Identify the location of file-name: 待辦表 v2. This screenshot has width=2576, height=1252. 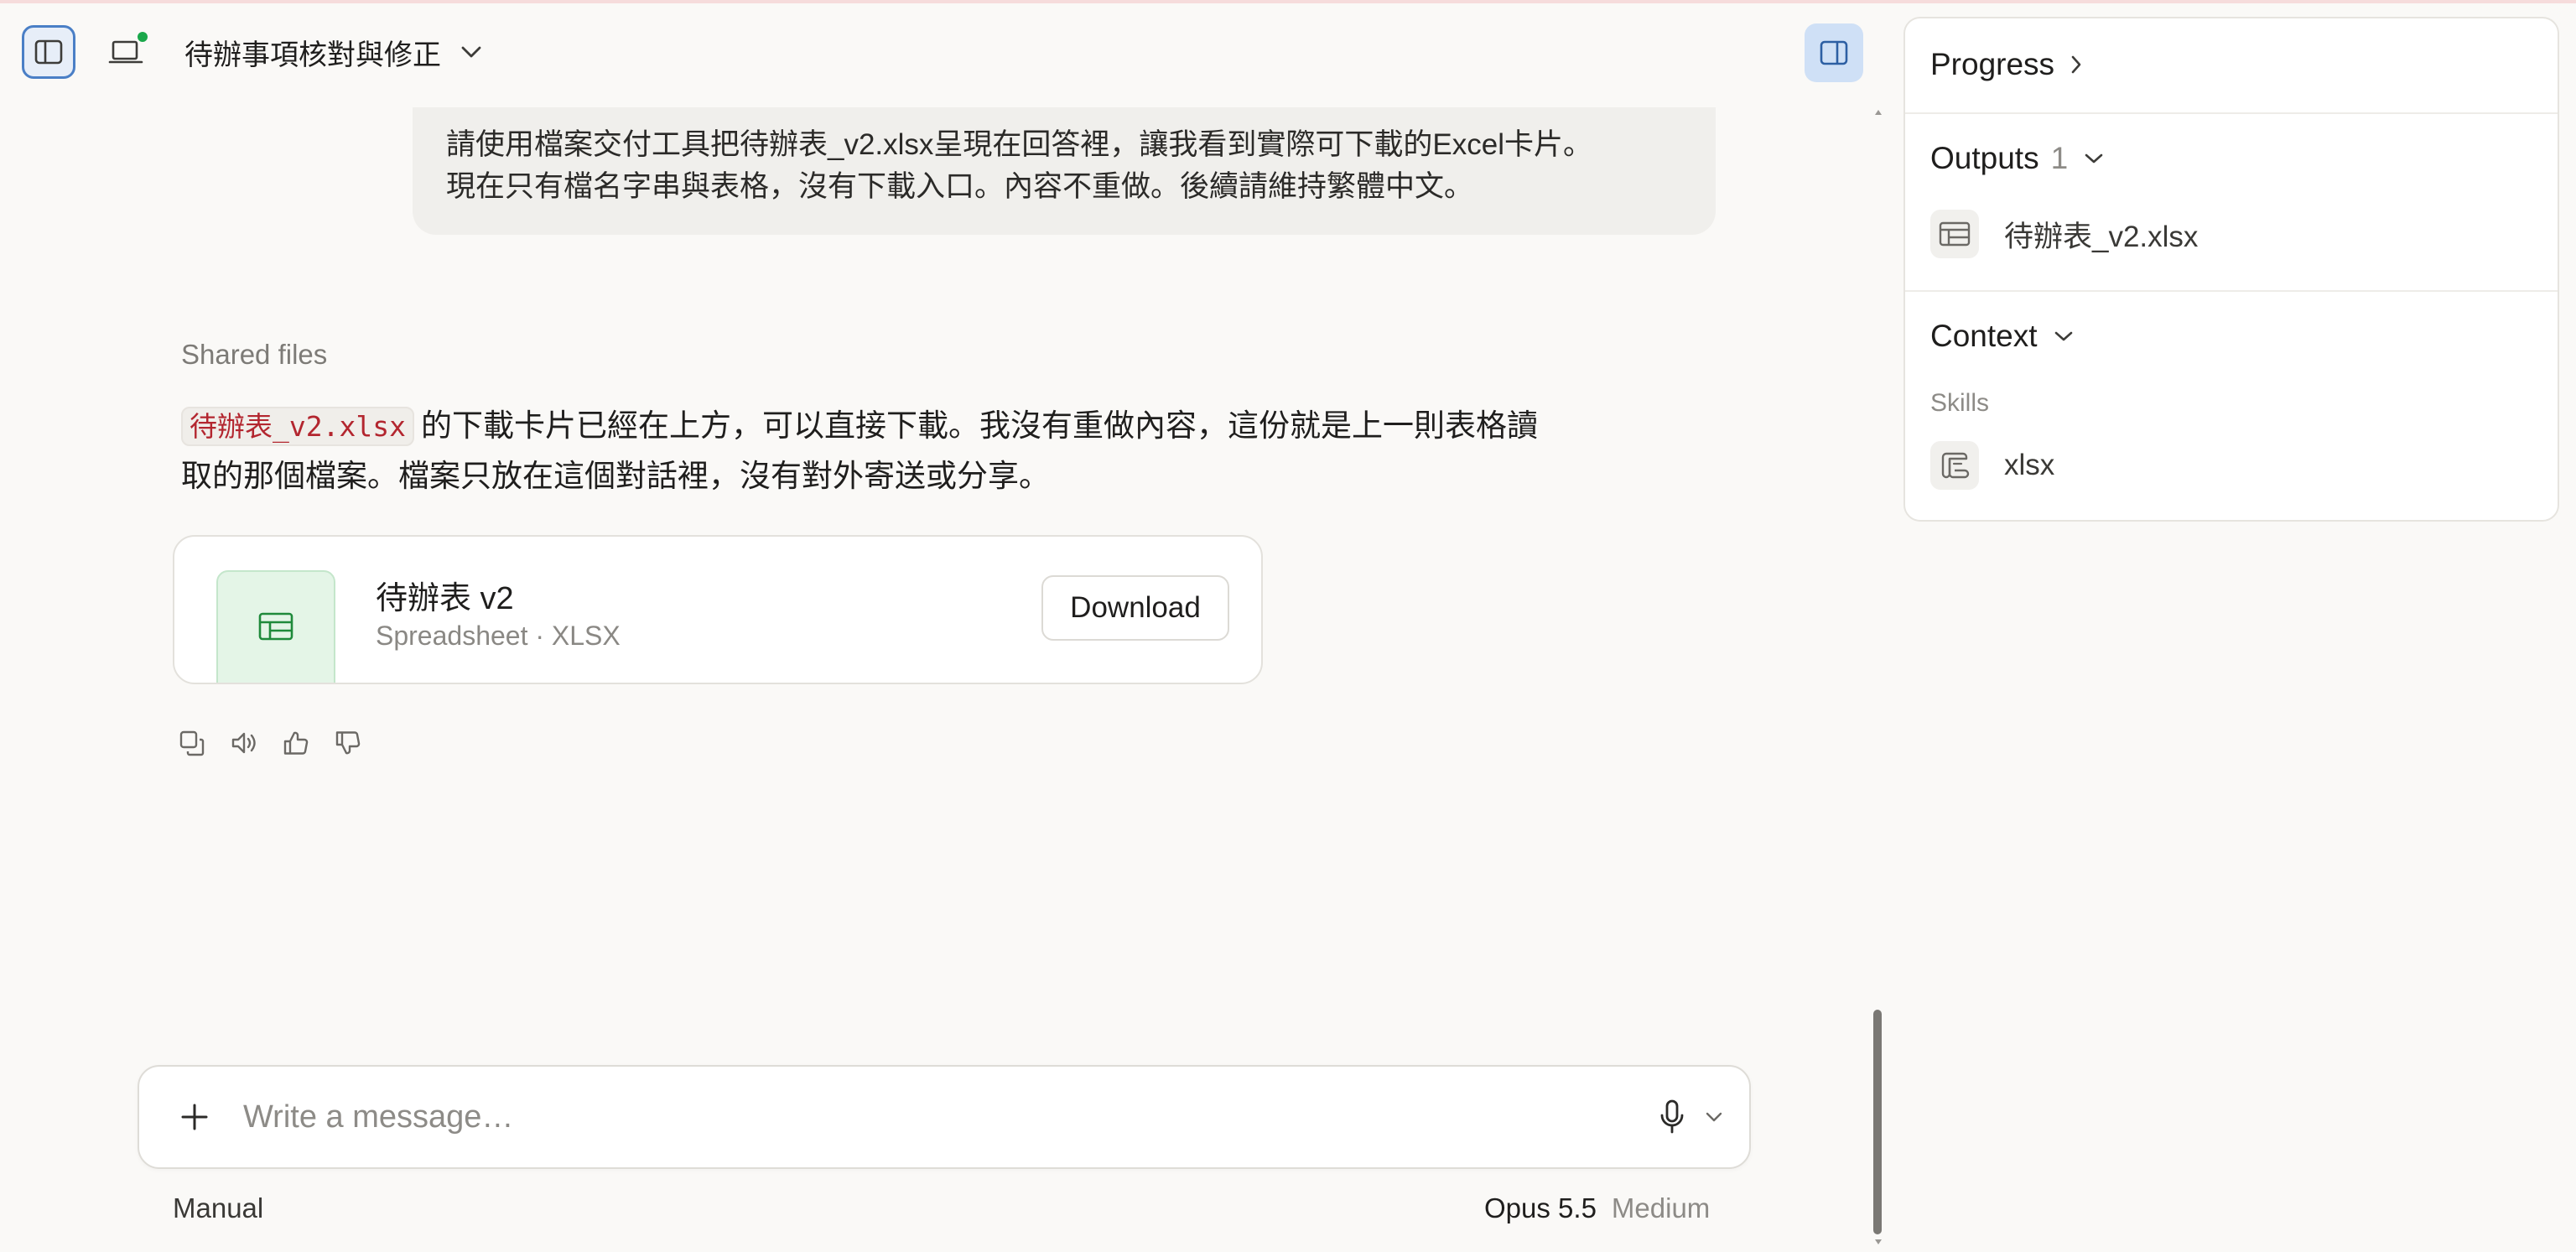
(445, 598).